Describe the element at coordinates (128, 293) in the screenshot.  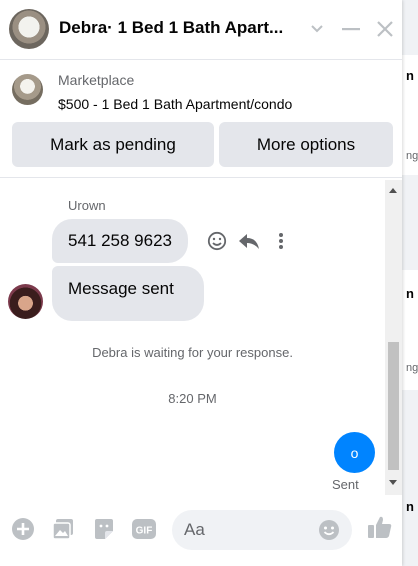
I see `message-bubble: Message sent` at that location.